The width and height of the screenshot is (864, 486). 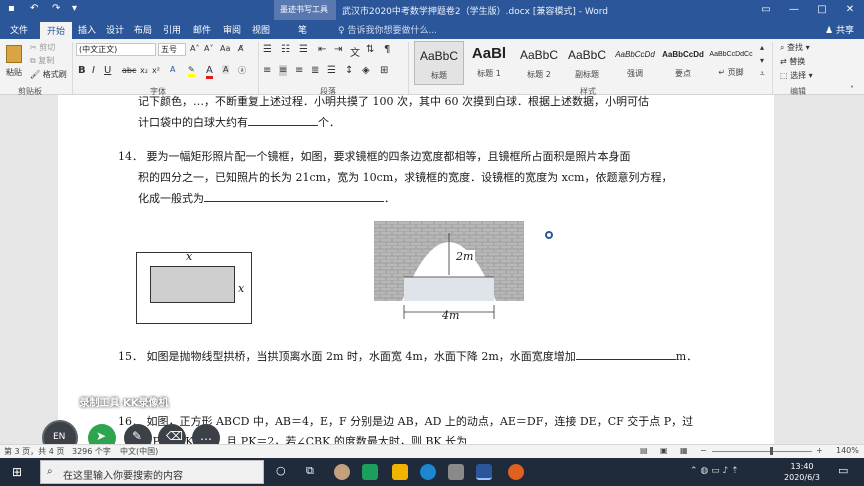 I want to click on undo-icon: ↶, so click(x=34, y=8).